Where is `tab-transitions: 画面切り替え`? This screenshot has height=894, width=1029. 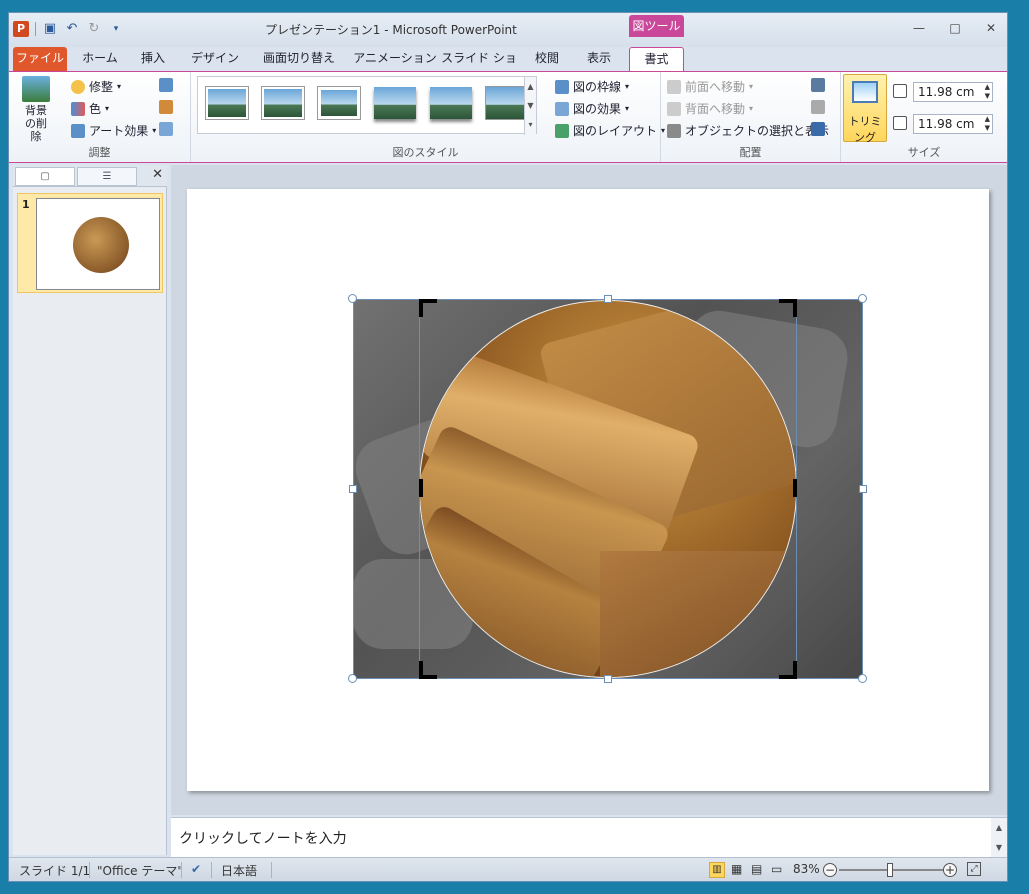
tab-transitions: 画面切り替え is located at coordinates (299, 59).